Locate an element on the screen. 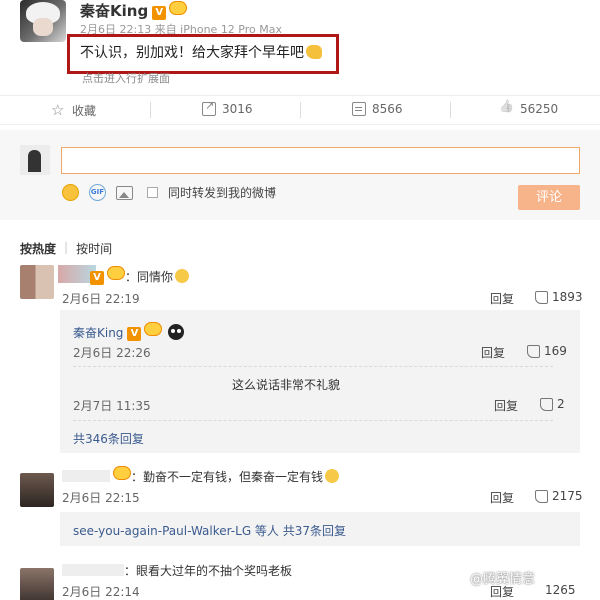 The image size is (600, 600). comment-like-button: 2175 is located at coordinates (559, 496).